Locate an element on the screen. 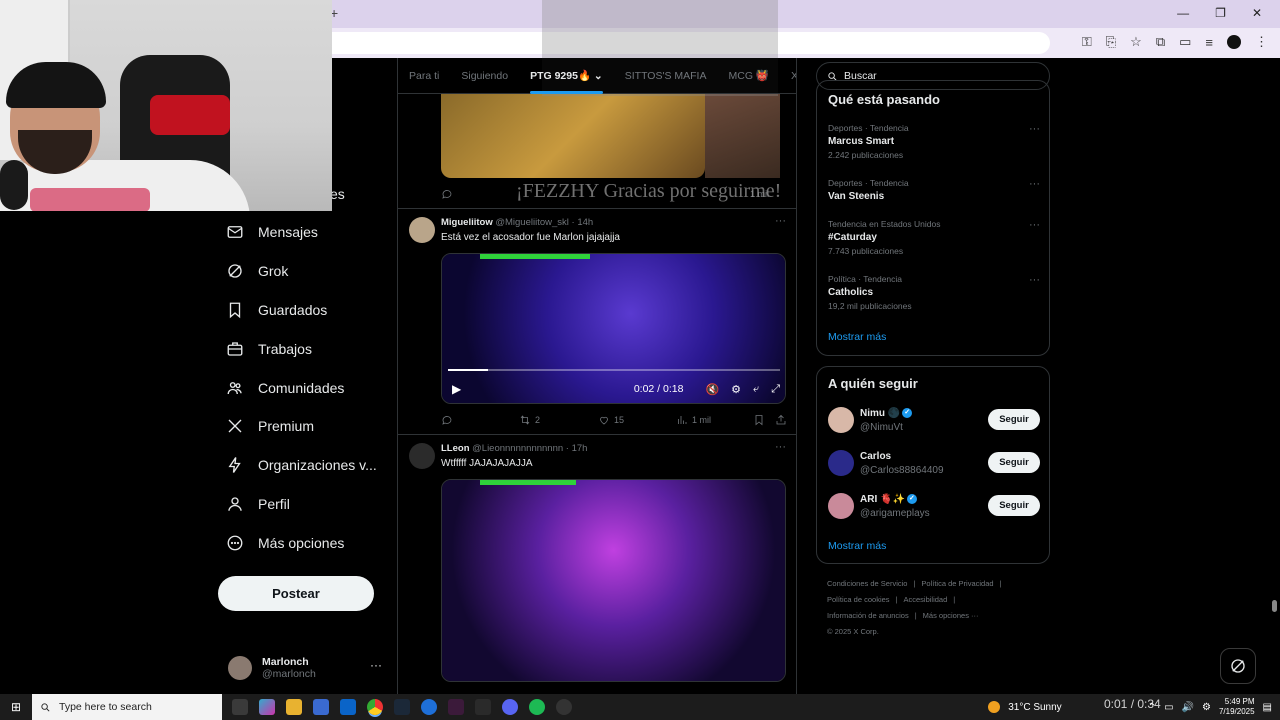  extensions-icon: ⧉ is located at coordinates (1160, 42).